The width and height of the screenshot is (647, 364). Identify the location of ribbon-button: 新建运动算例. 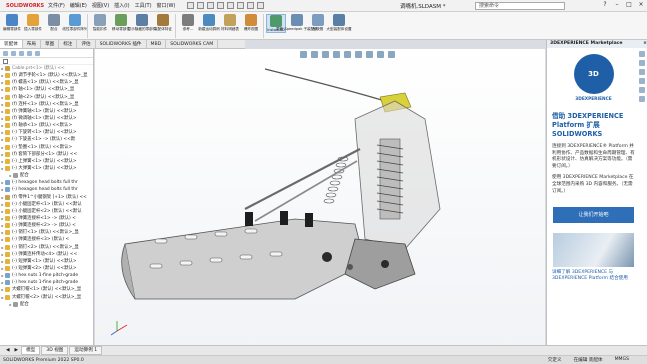
(209, 22).